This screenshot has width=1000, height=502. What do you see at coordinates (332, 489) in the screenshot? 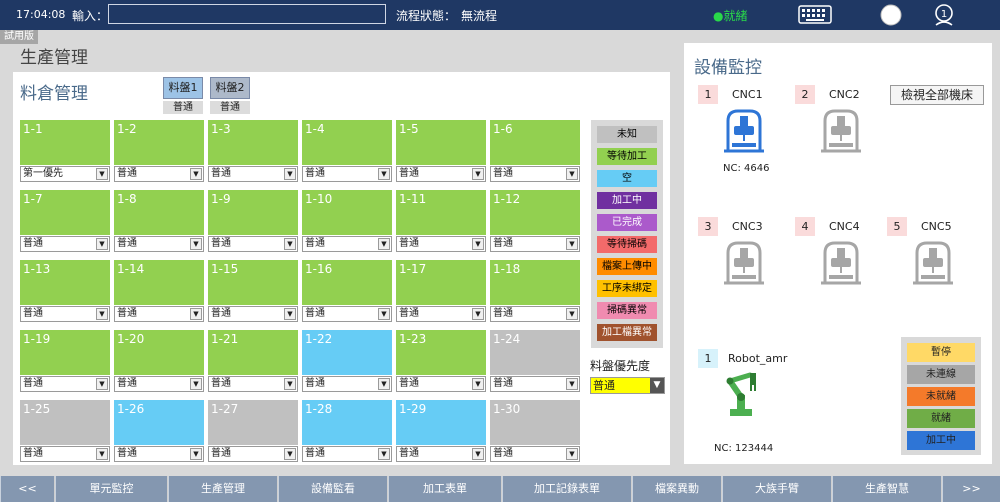
I see `nav-button: 設備監看` at bounding box center [332, 489].